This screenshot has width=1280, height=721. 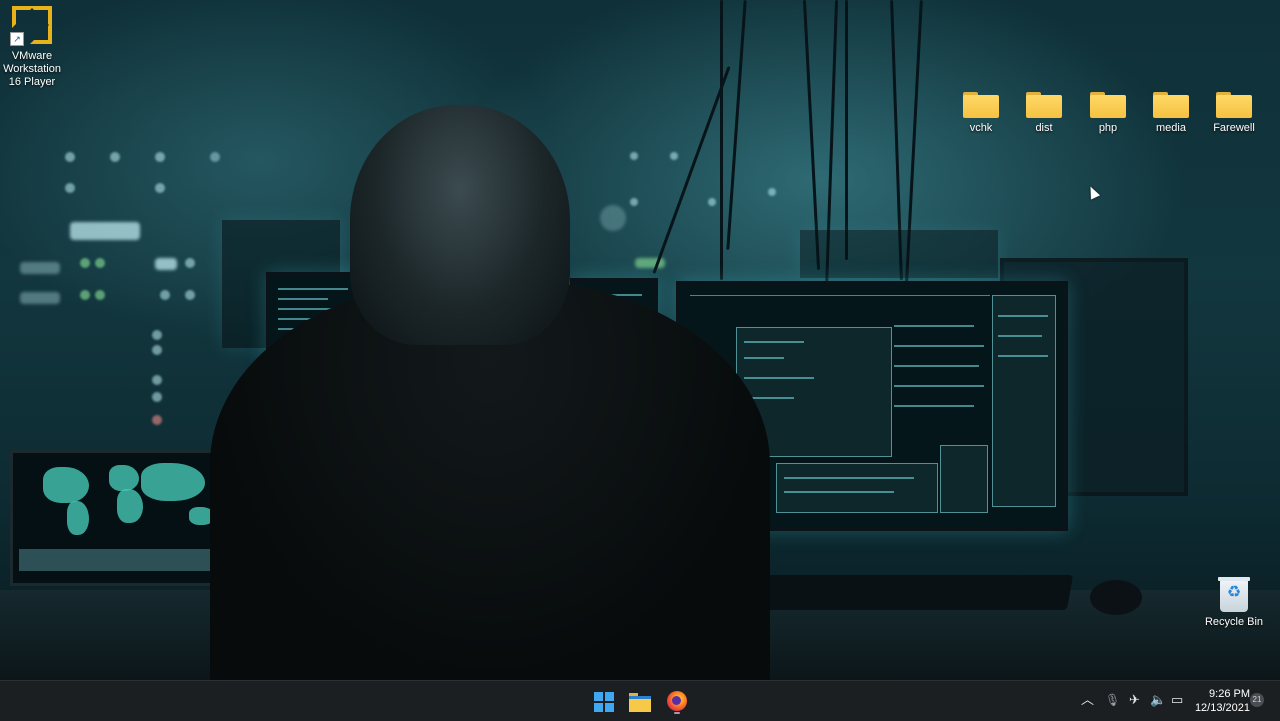 I want to click on start-button, so click(x=604, y=701).